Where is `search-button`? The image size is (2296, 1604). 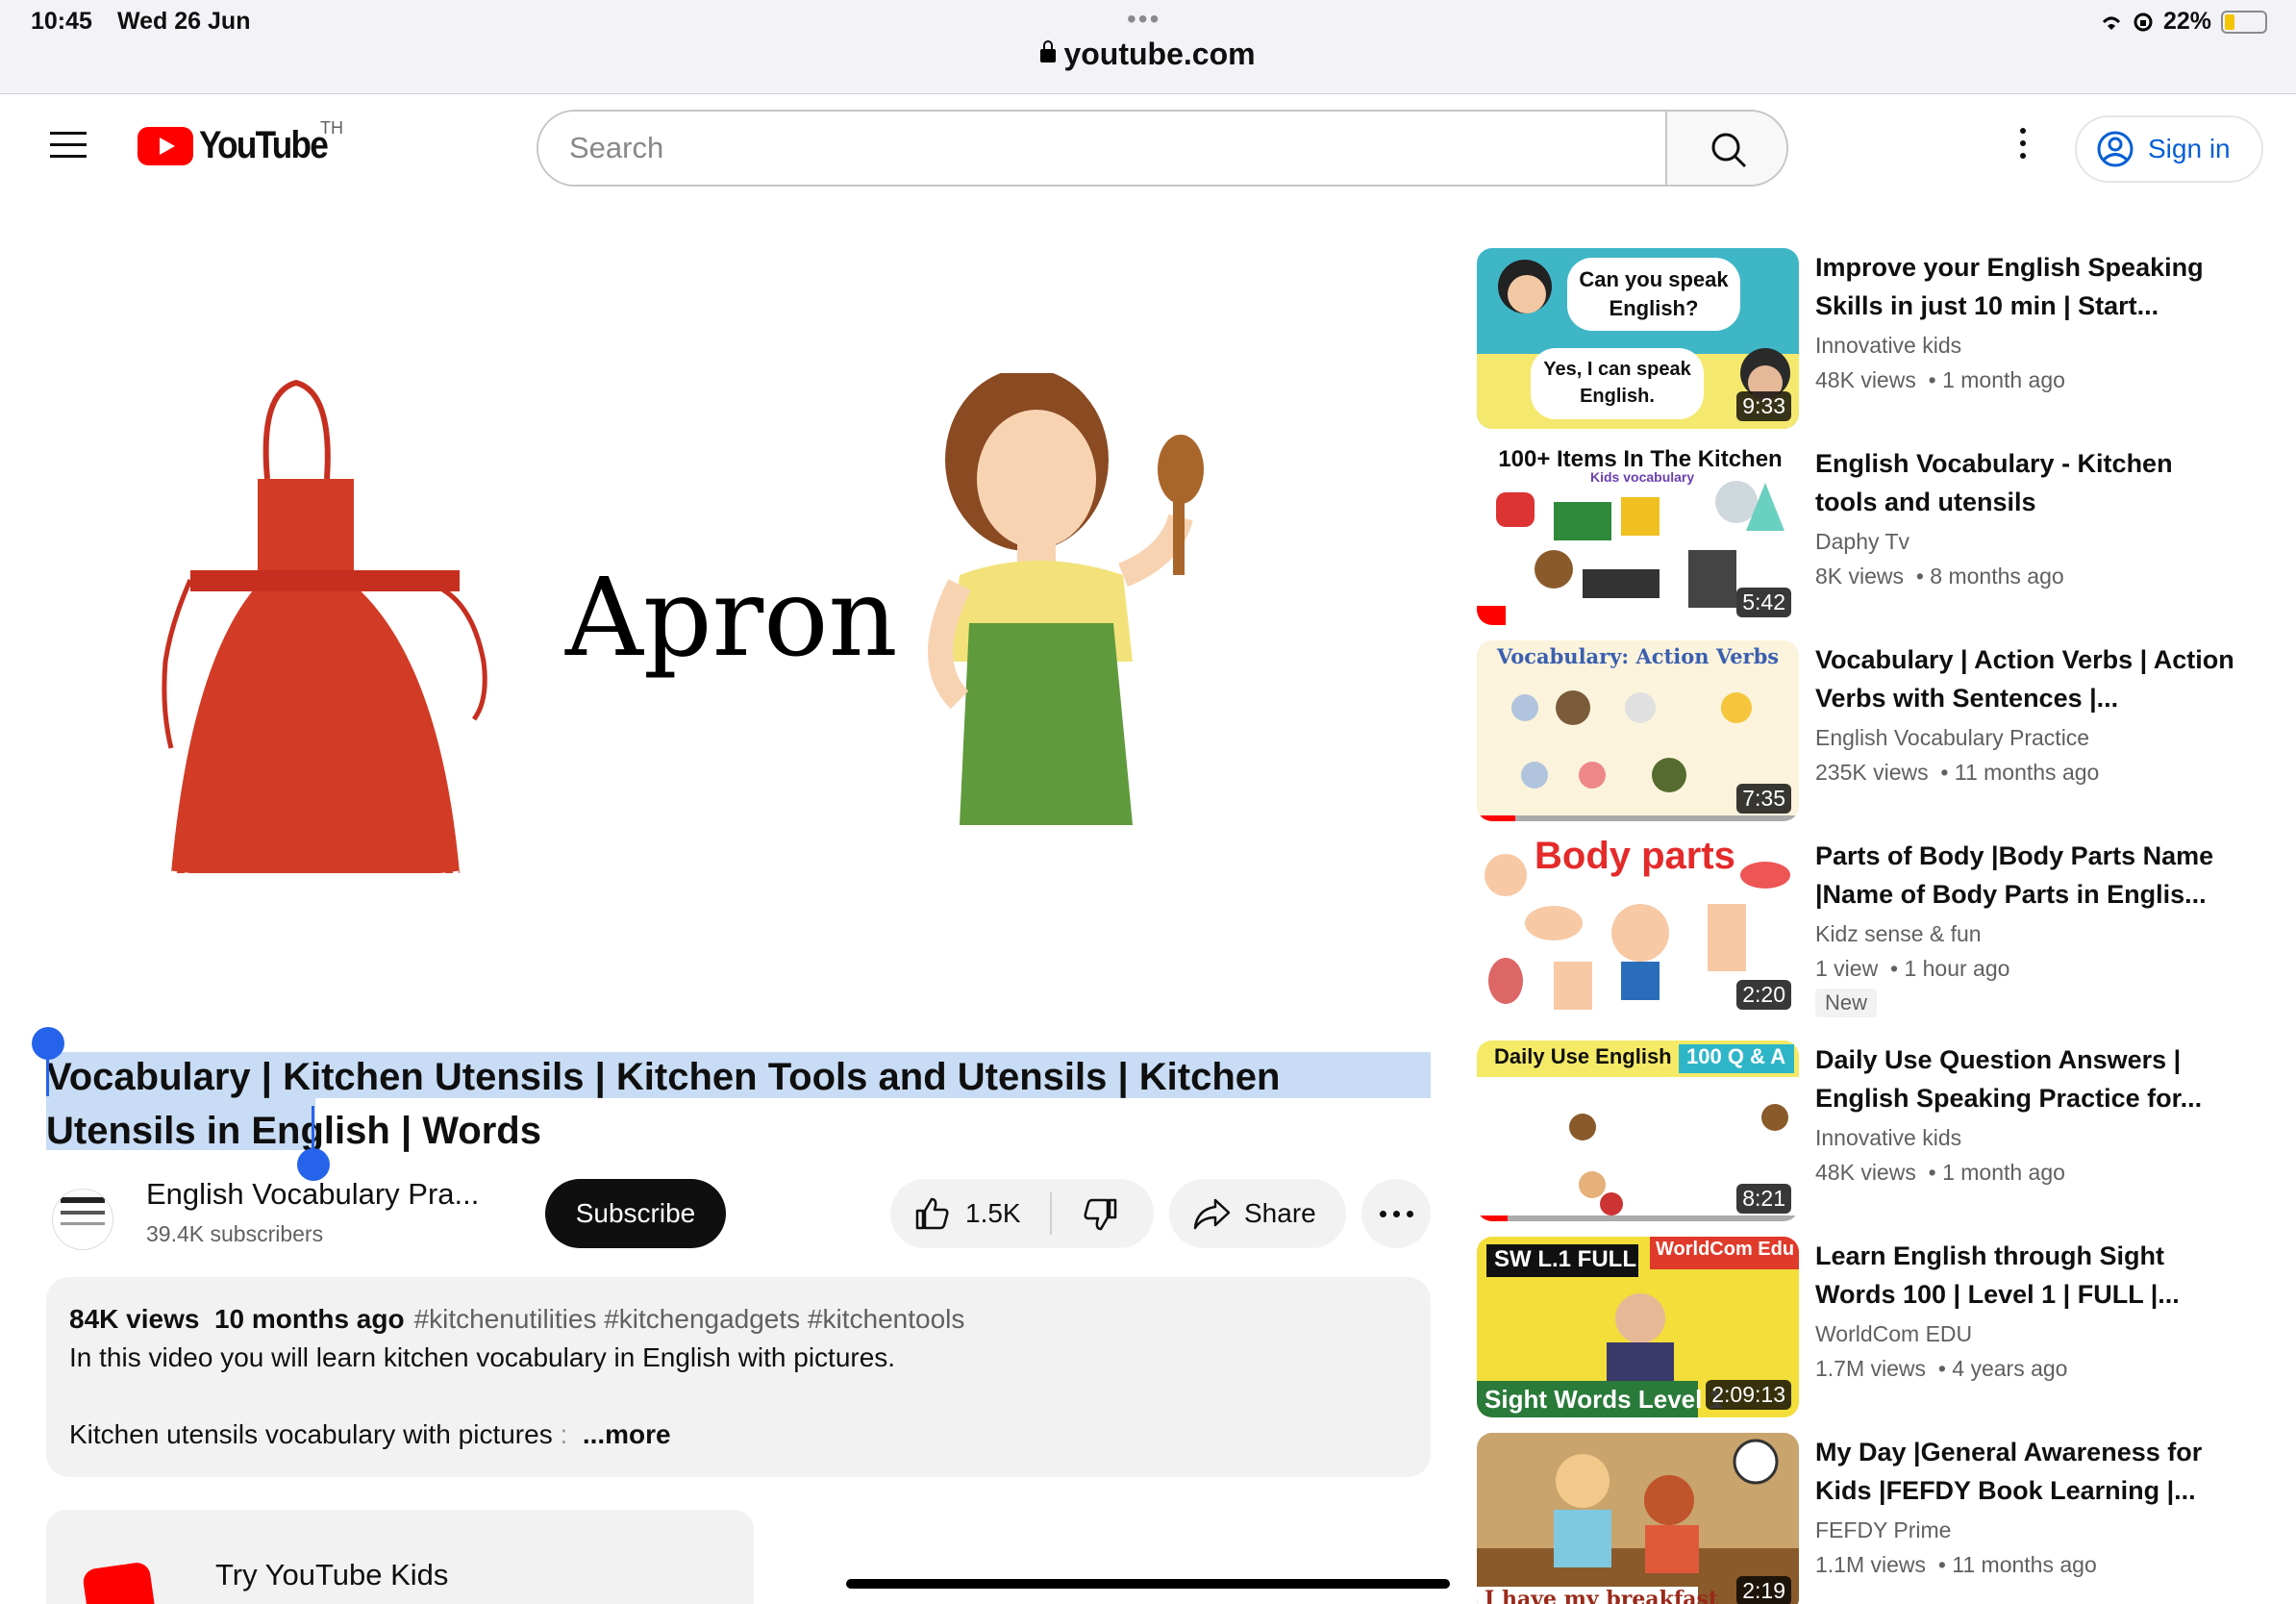 search-button is located at coordinates (1725, 148).